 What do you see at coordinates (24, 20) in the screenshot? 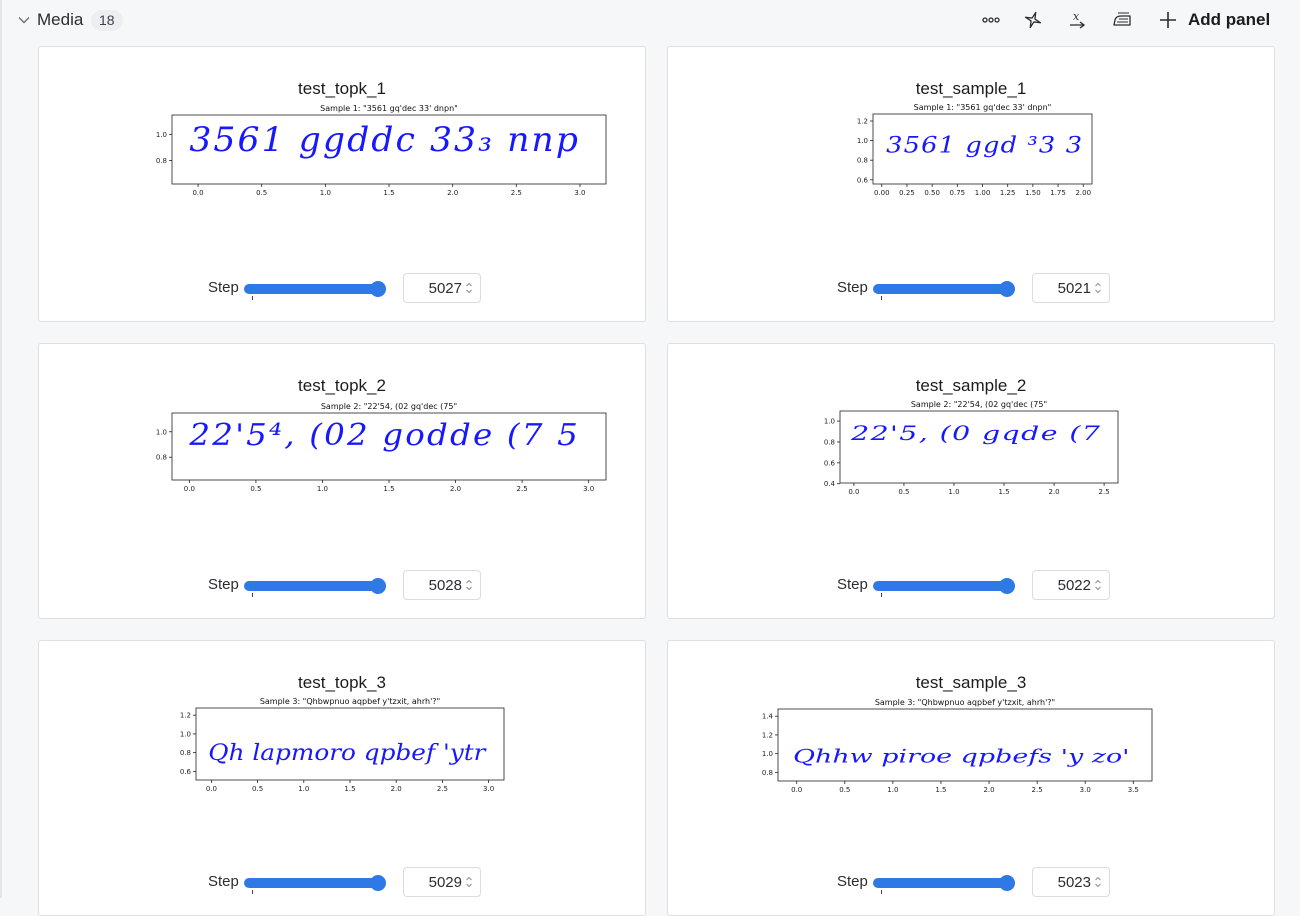
I see `chevron-down-icon` at bounding box center [24, 20].